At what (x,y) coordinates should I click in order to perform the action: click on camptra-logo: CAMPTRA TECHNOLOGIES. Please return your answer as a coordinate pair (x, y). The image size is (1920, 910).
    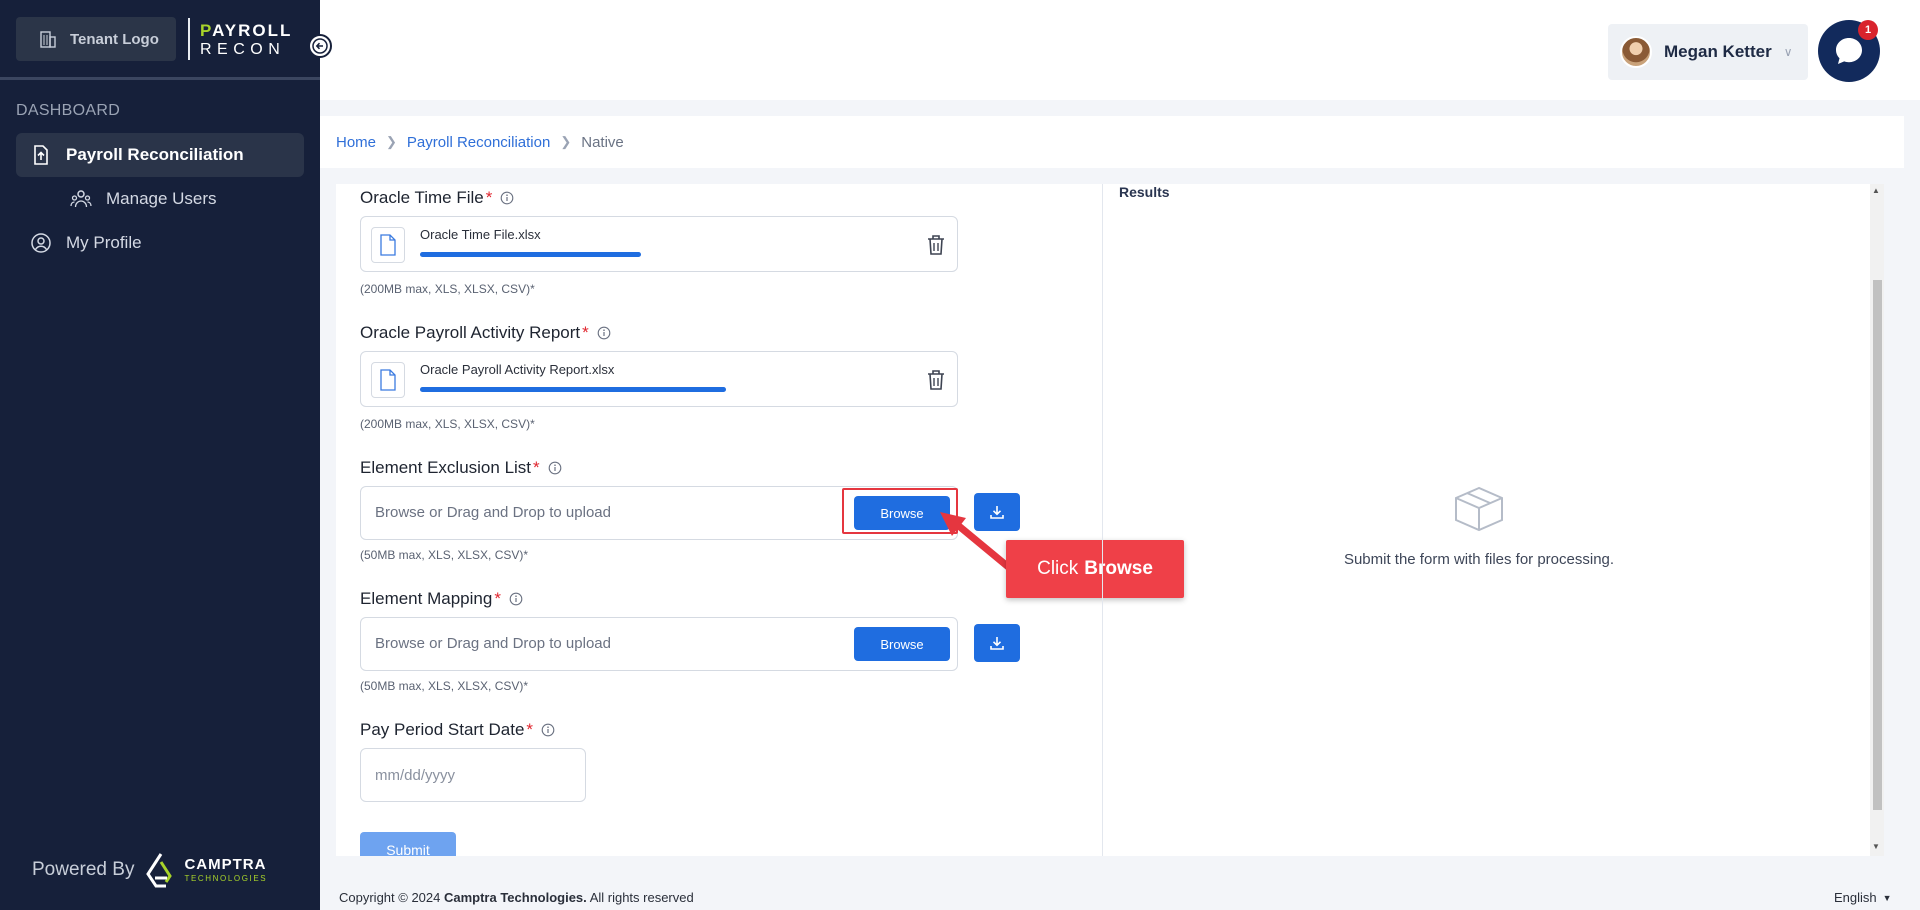
    Looking at the image, I should click on (205, 870).